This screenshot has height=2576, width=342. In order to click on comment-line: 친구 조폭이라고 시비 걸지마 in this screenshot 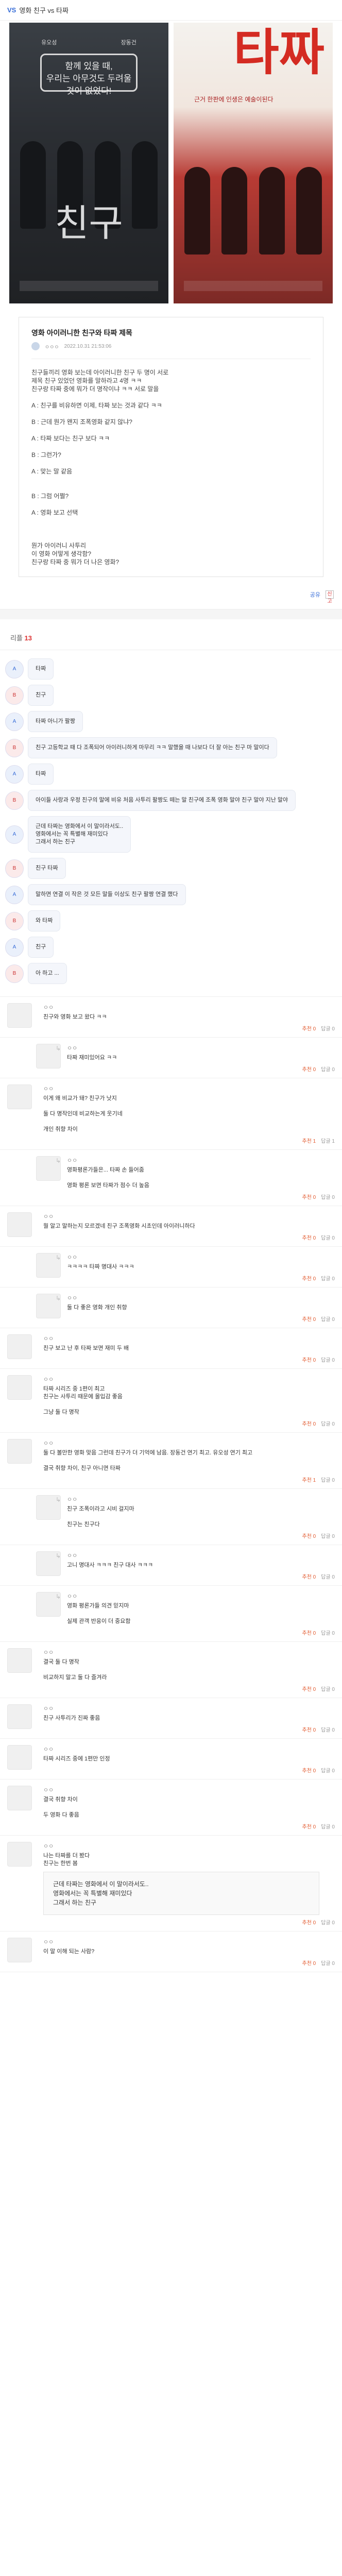, I will do `click(100, 1509)`.